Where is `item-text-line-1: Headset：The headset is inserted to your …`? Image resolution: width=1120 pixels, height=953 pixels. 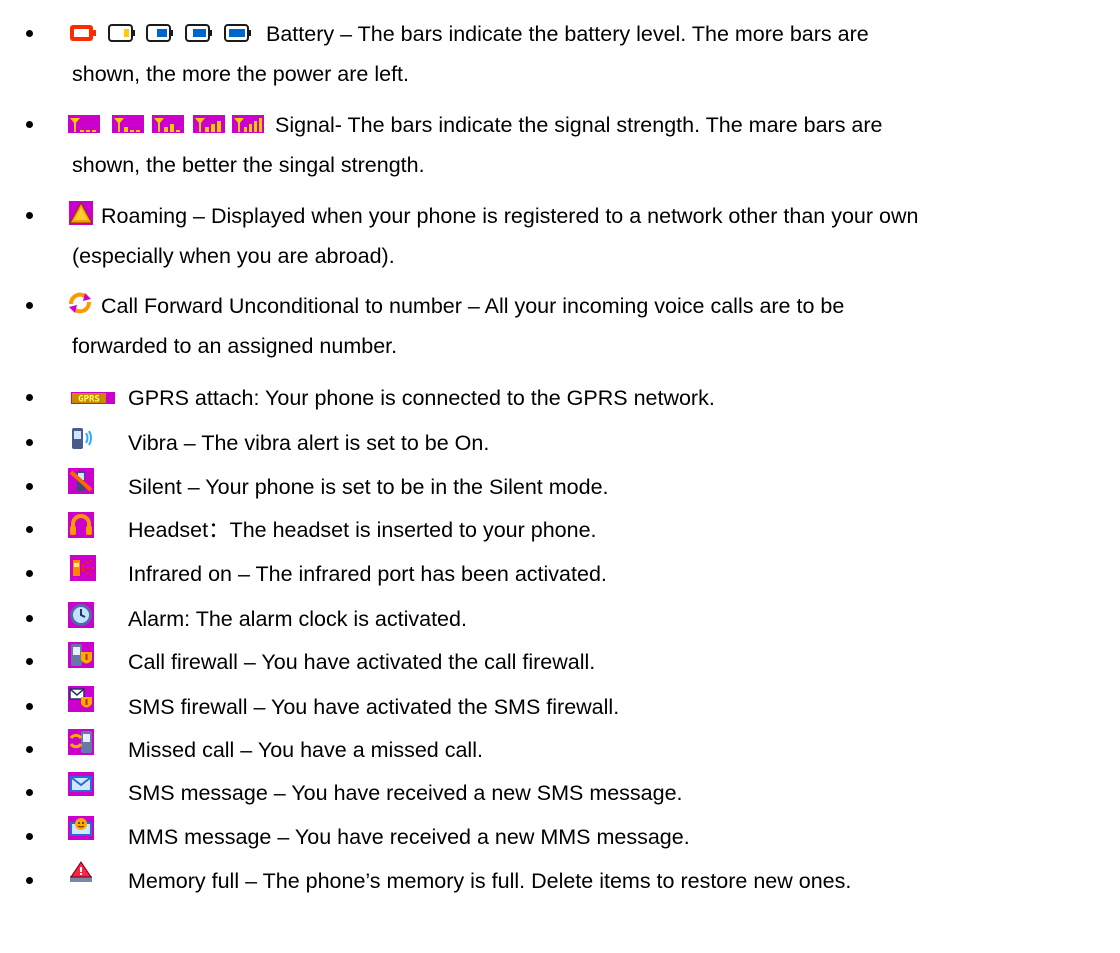 item-text-line-1: Headset：The headset is inserted to your … is located at coordinates (362, 530).